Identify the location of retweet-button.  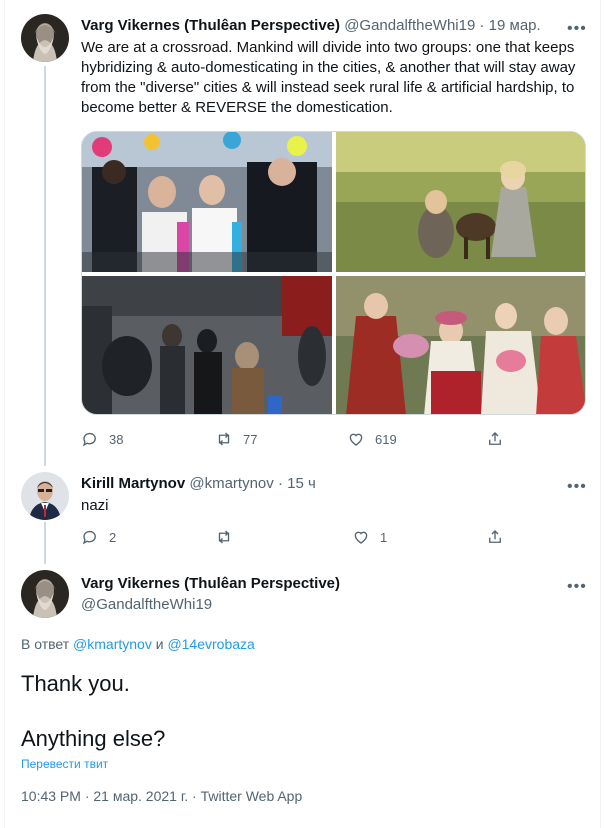
(229, 537).